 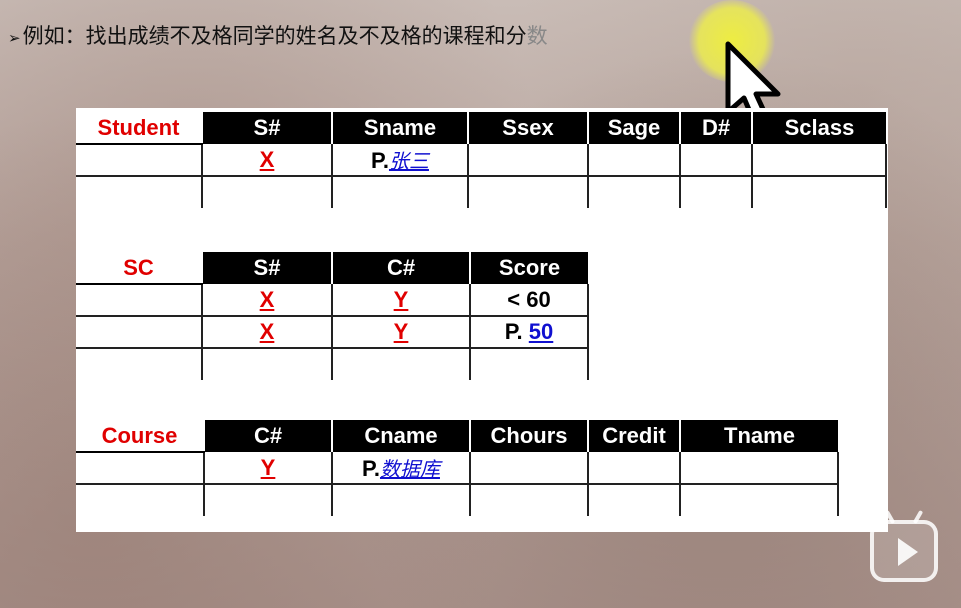 What do you see at coordinates (527, 128) in the screenshot?
I see `column-header: Ssex` at bounding box center [527, 128].